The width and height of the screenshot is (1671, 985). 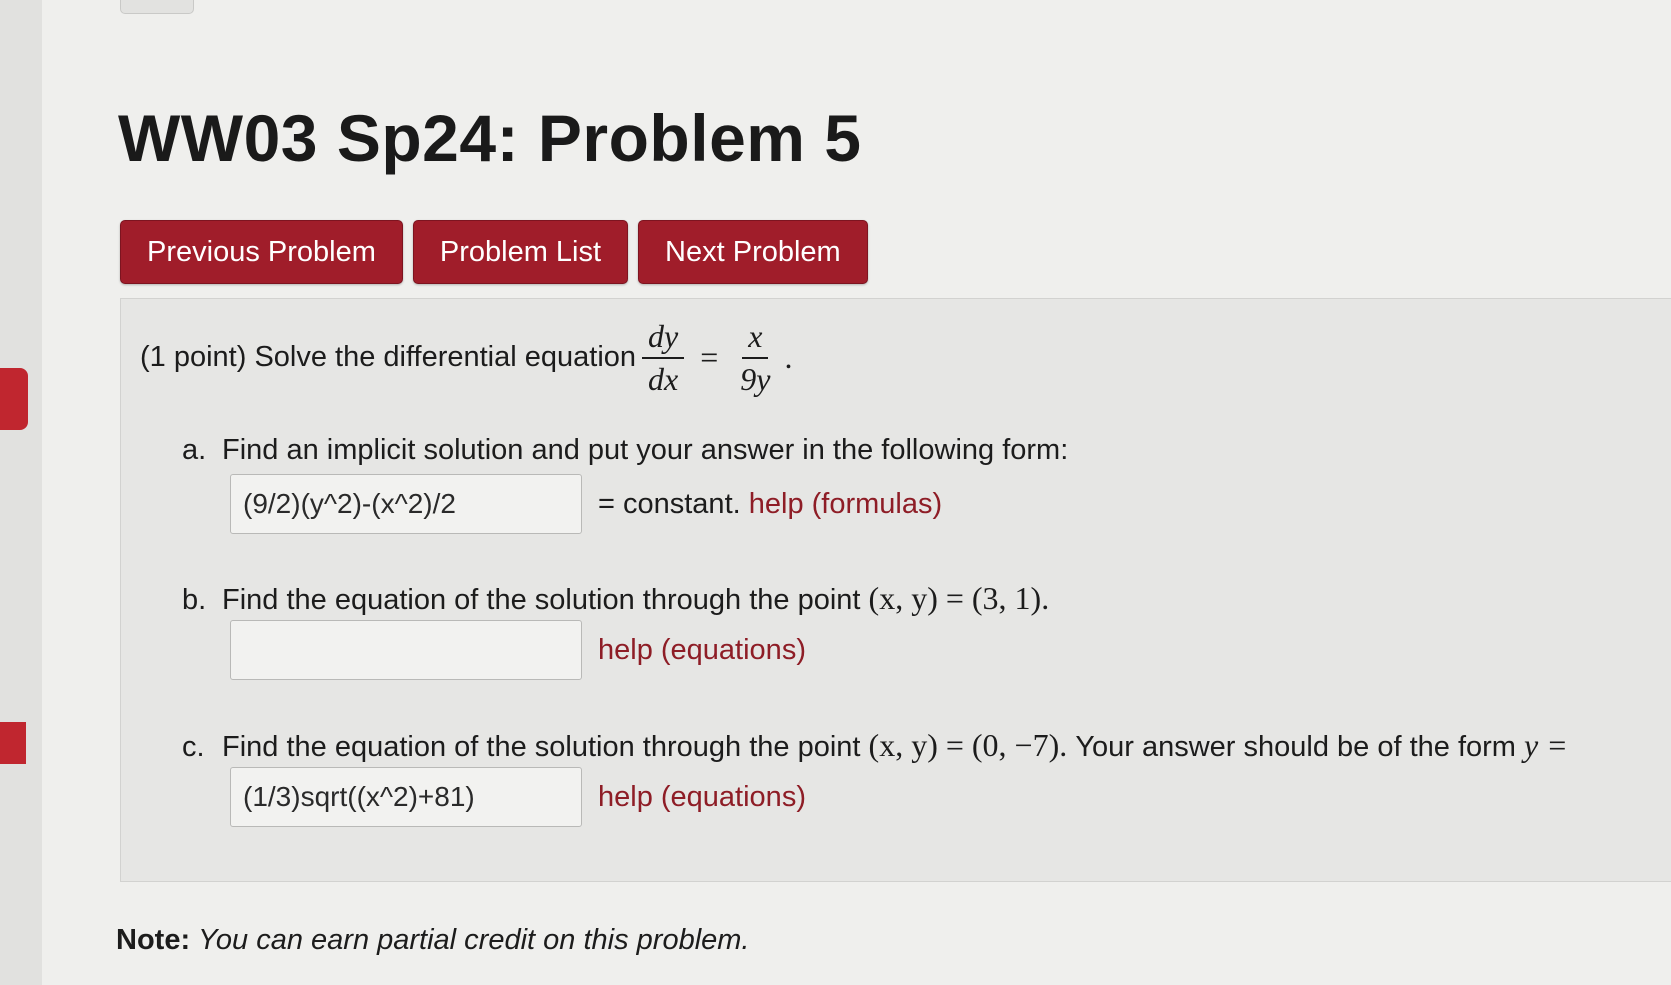 I want to click on equation-period: ., so click(x=788, y=357).